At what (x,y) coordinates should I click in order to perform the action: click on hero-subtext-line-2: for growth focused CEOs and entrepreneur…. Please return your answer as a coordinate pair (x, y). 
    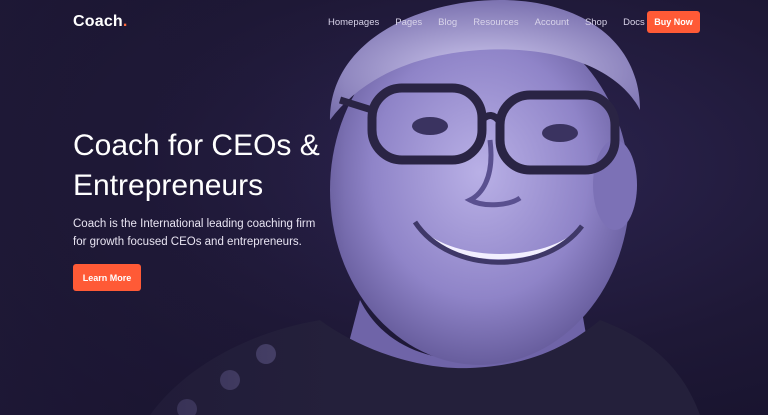
    Looking at the image, I should click on (187, 242).